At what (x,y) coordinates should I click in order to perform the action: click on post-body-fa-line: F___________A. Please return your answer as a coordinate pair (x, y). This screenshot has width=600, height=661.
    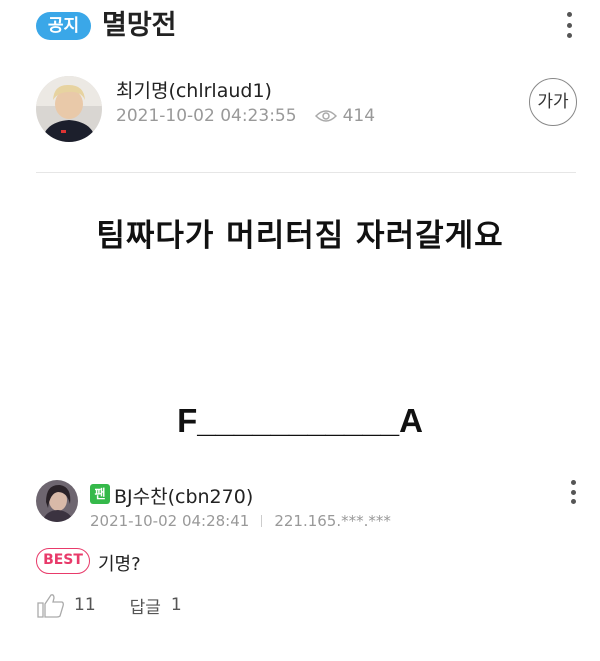
    Looking at the image, I should click on (300, 420).